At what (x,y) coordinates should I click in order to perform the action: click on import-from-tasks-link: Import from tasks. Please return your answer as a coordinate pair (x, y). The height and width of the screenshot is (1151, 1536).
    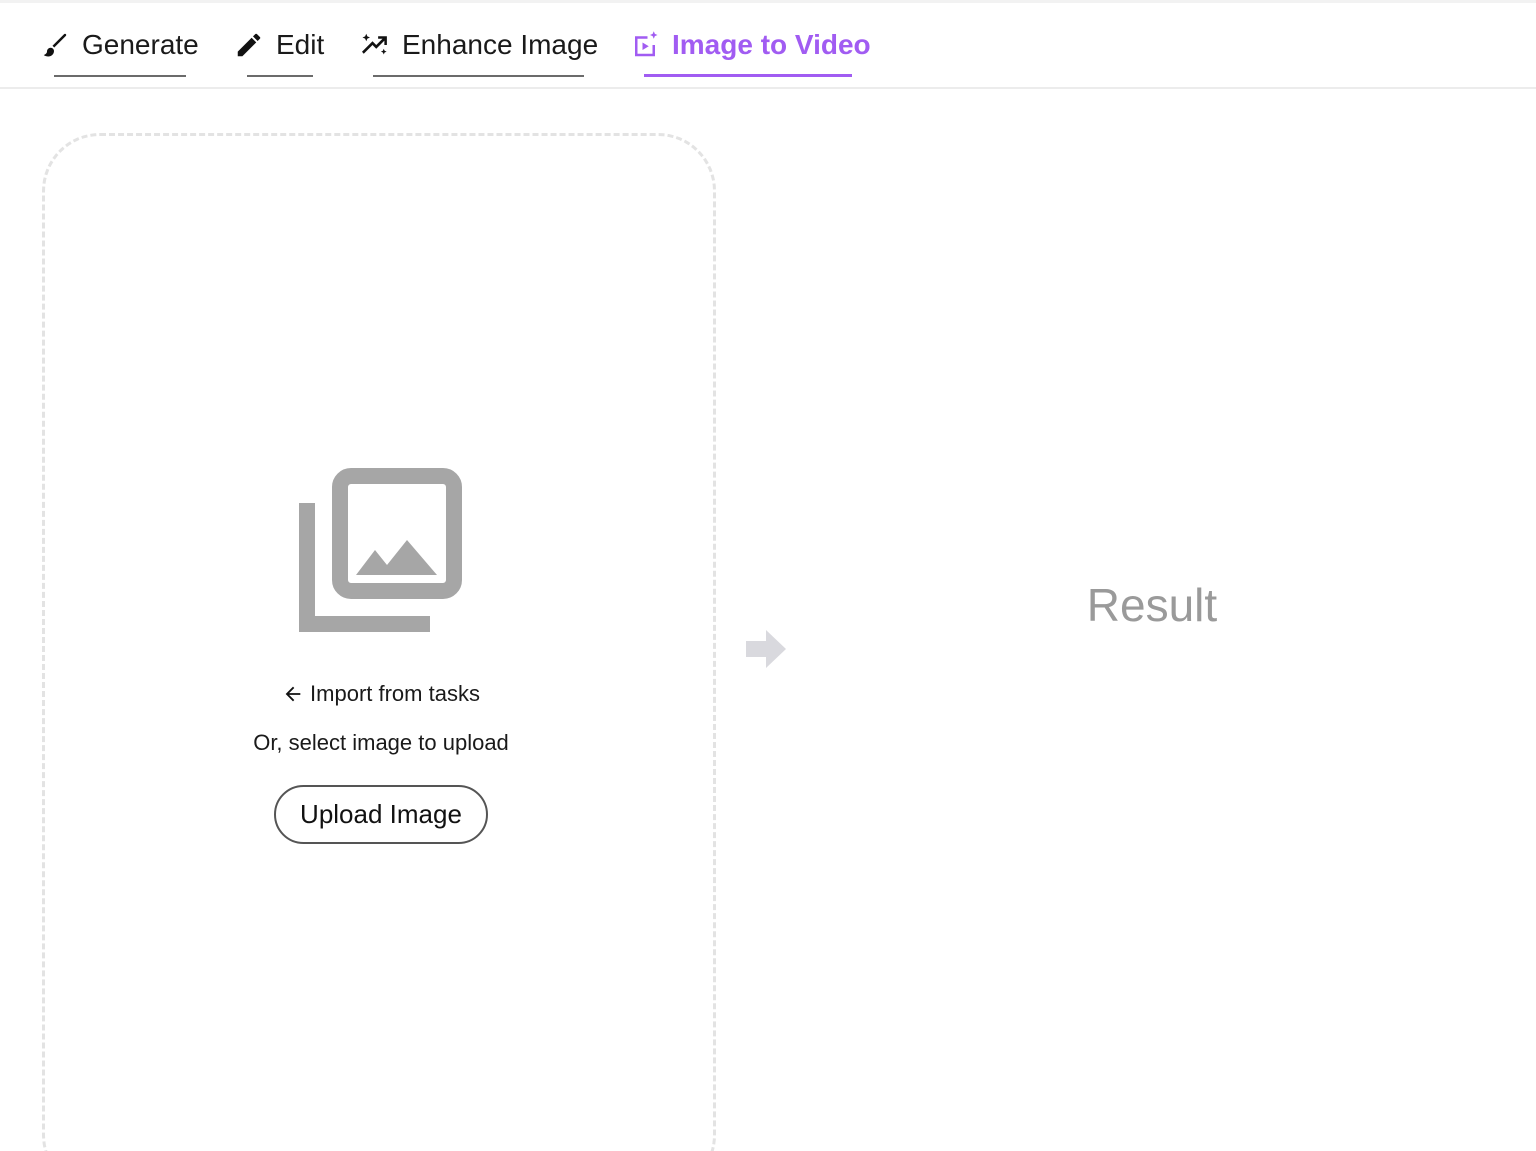
    Looking at the image, I should click on (381, 694).